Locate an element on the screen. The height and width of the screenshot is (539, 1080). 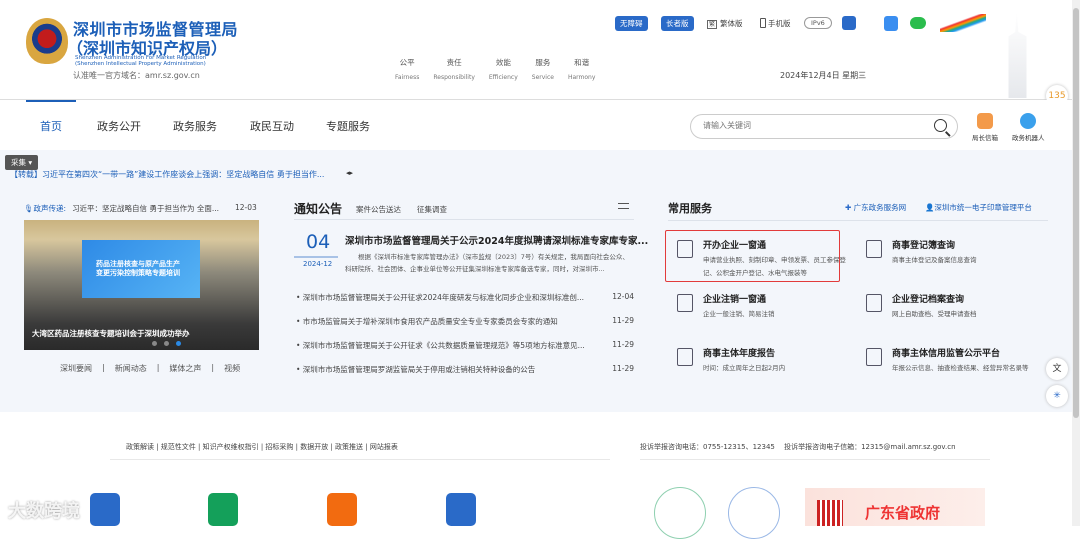
notice-item: • 深圳市市场监督管理局罗湖监管局关于停用或注销相关特种设备的公告 11-29 is located at coordinates (465, 369).